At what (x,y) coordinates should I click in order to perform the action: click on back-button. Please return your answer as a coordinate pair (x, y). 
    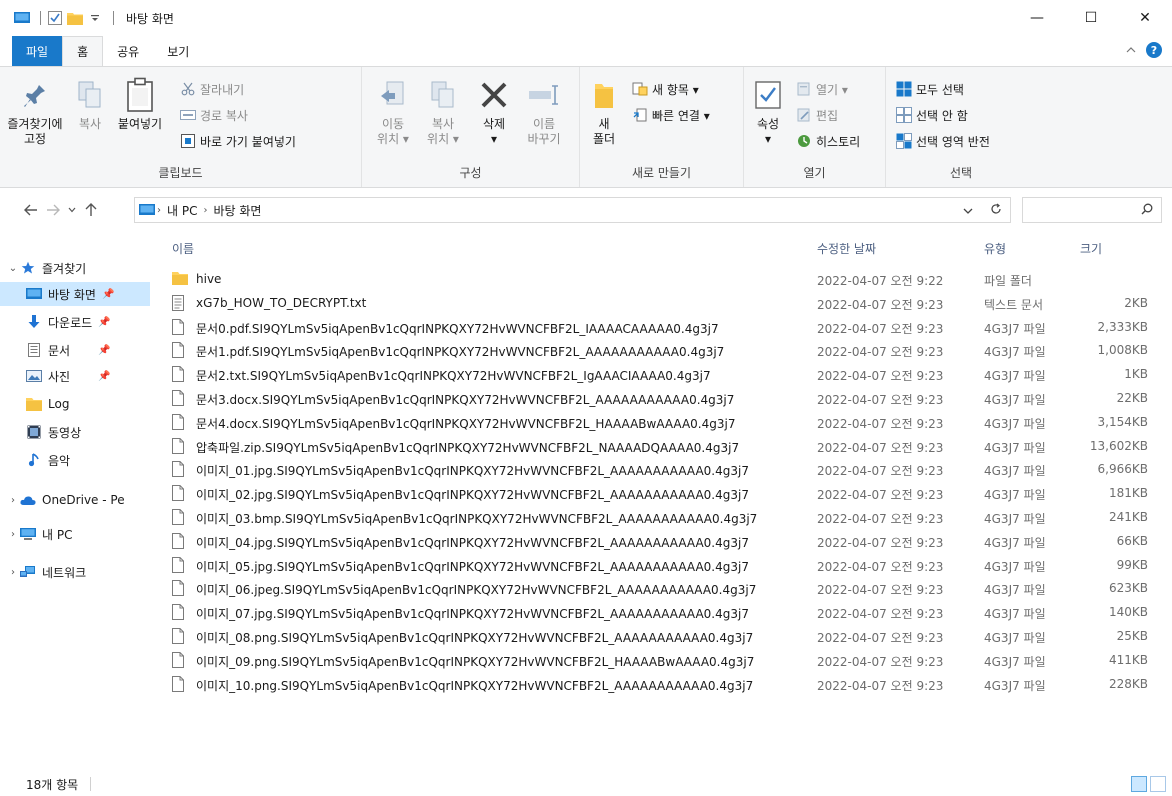
    Looking at the image, I should click on (31, 210).